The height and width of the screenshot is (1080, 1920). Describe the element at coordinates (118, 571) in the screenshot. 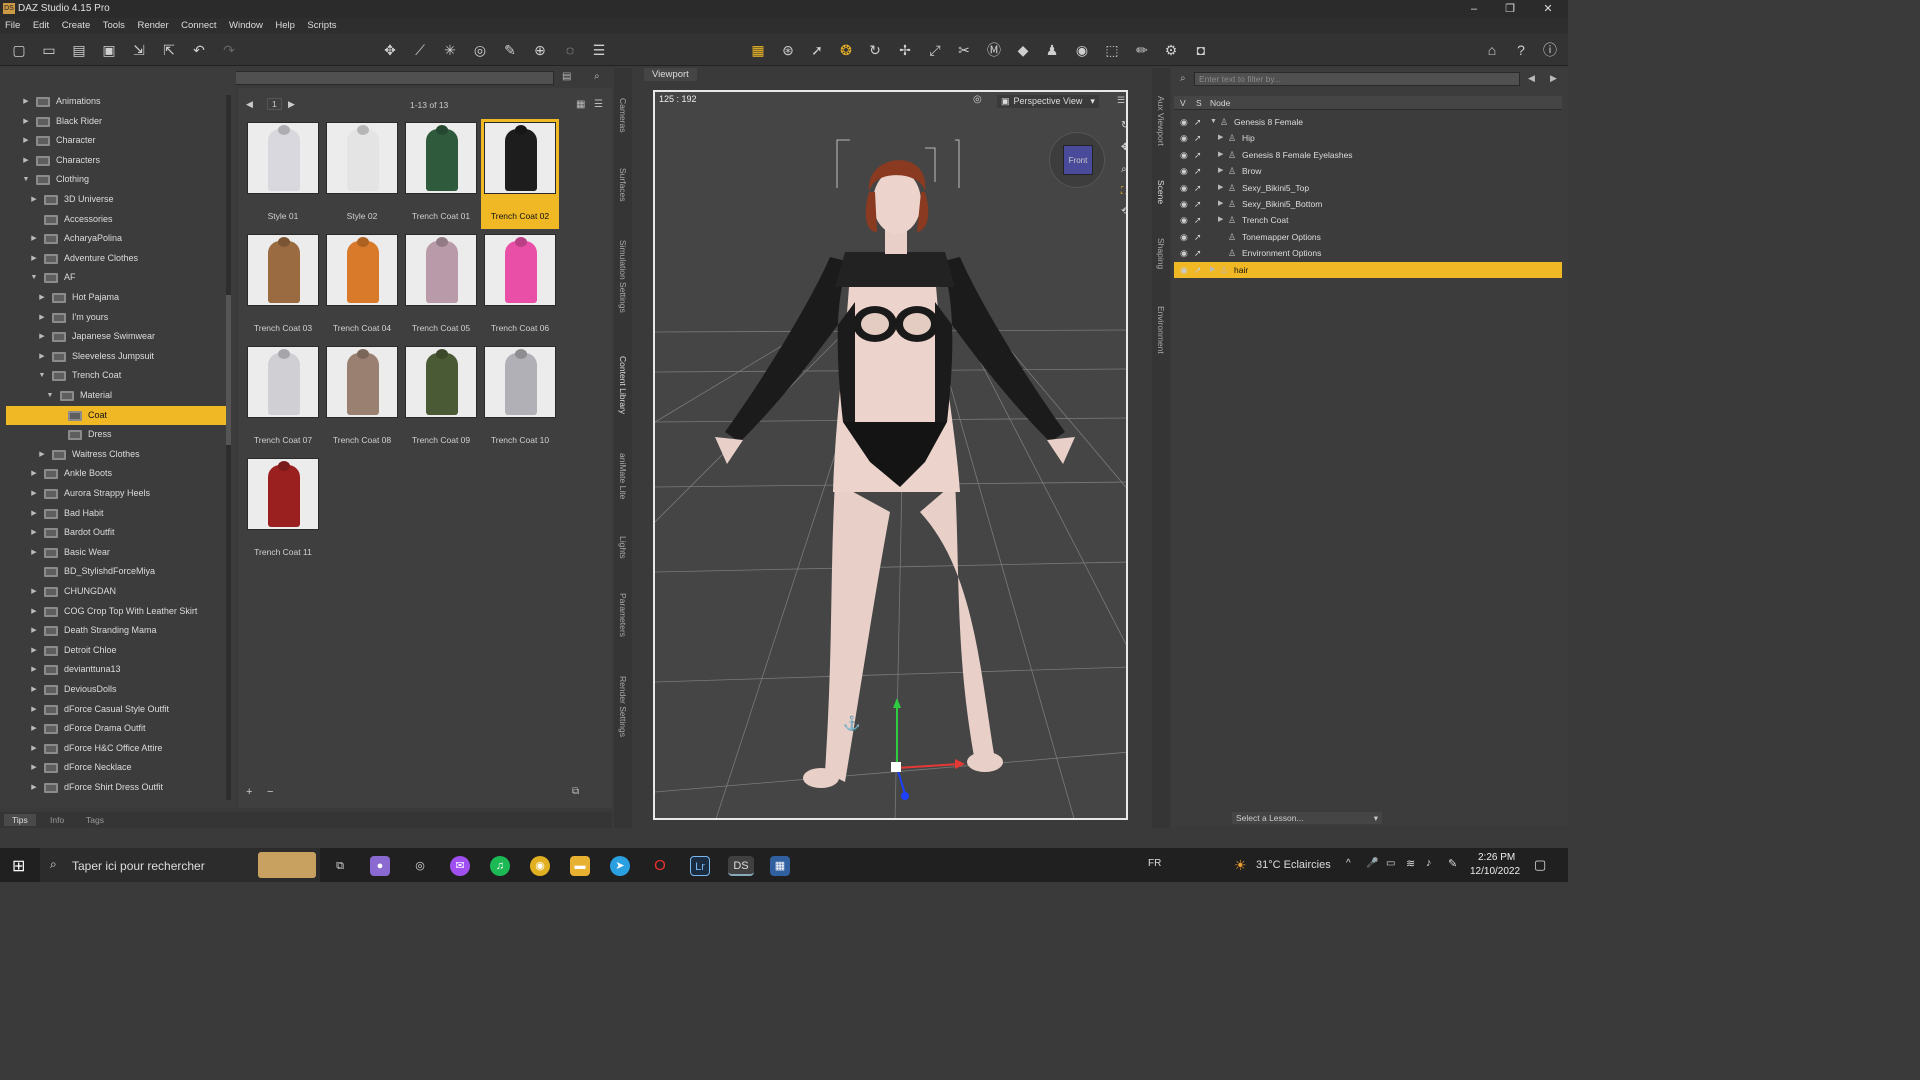

I see `tree-item: BD_StylishdForceMiya` at that location.